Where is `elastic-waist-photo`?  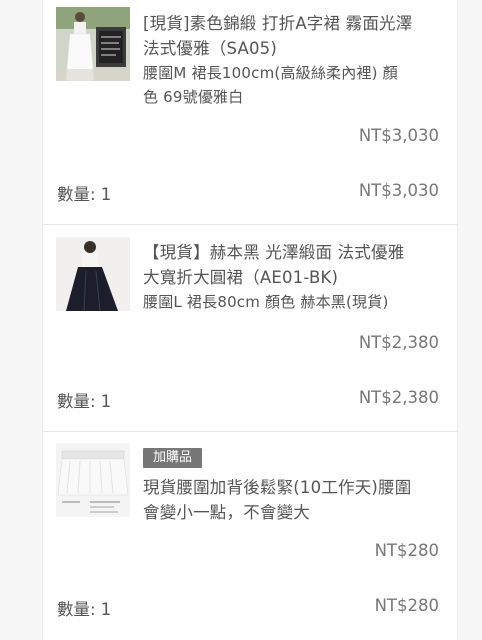 elastic-waist-photo is located at coordinates (93, 480).